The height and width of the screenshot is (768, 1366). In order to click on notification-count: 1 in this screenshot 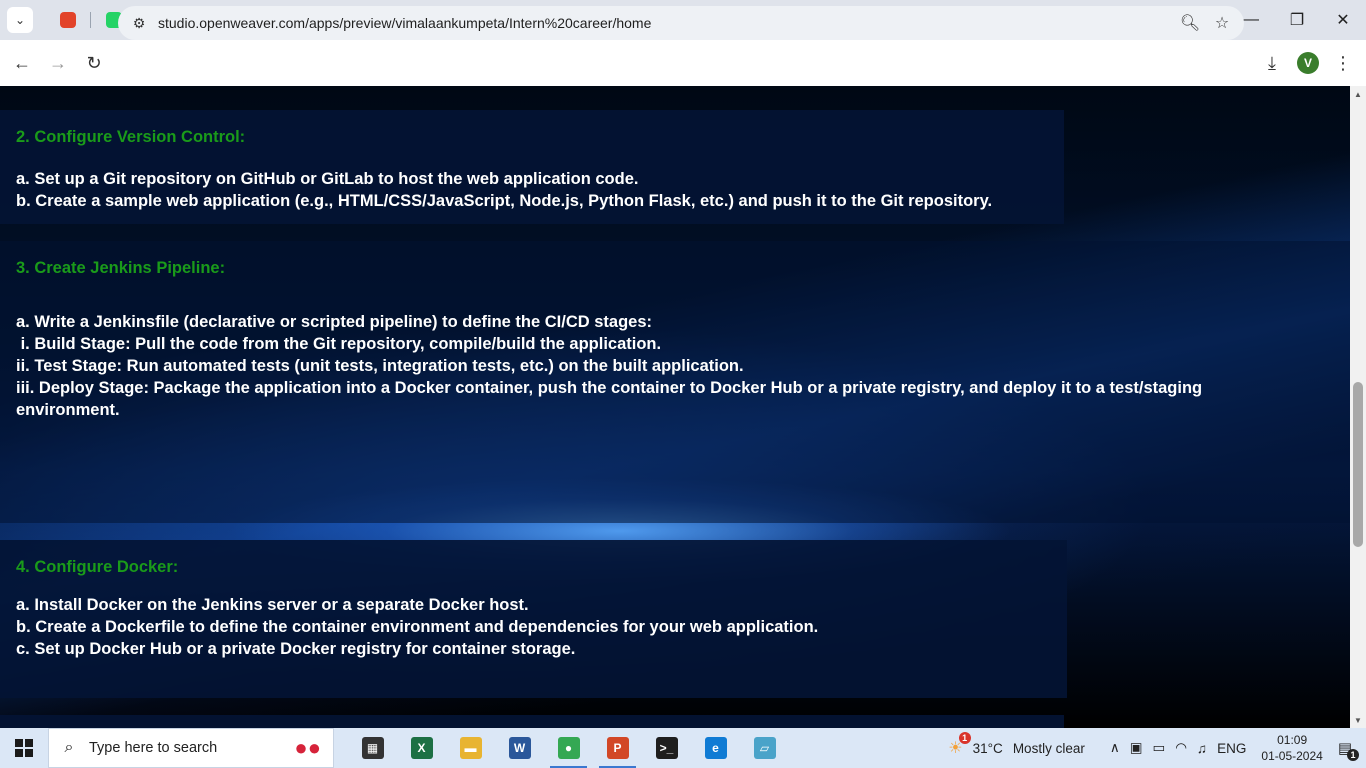, I will do `click(1353, 755)`.